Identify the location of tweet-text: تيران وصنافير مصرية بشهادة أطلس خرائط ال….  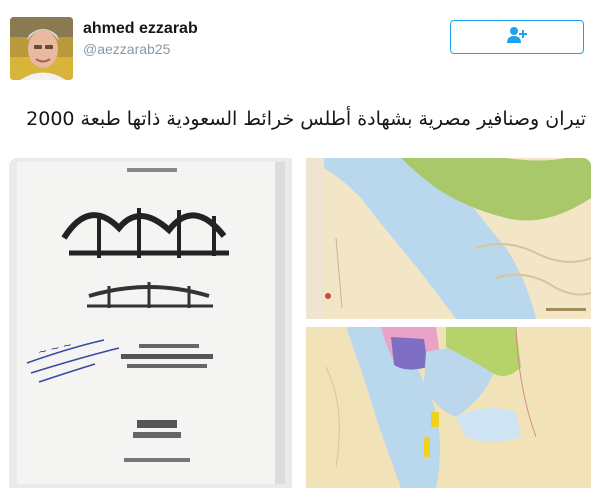
(306, 119).